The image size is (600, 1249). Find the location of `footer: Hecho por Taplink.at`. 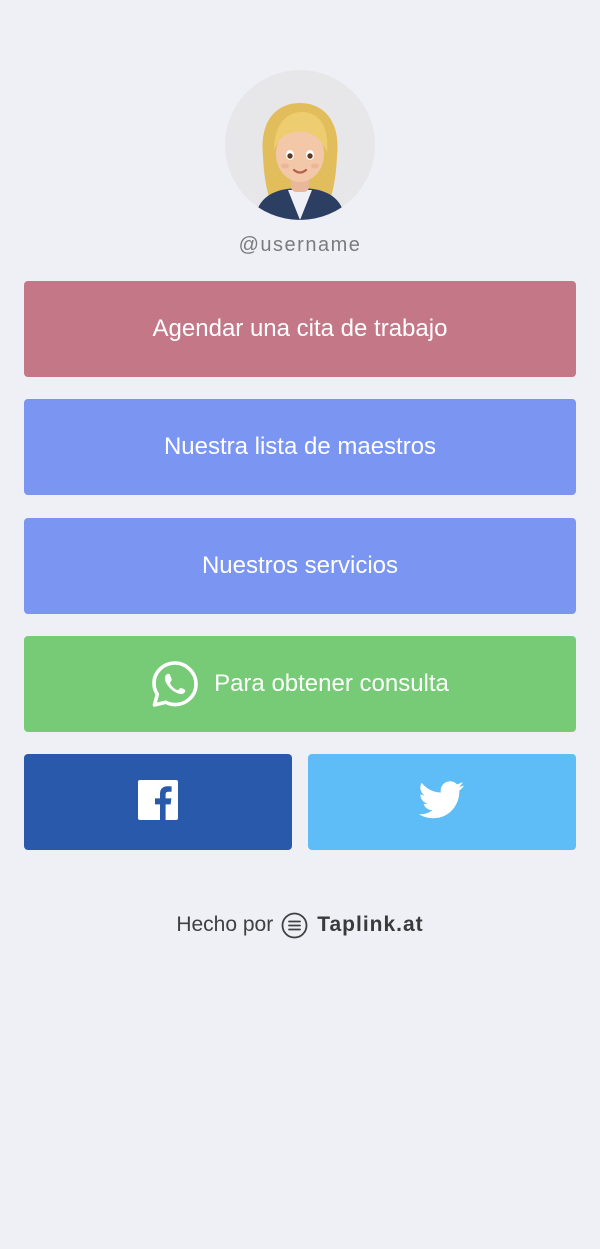

footer: Hecho por Taplink.at is located at coordinates (300, 925).